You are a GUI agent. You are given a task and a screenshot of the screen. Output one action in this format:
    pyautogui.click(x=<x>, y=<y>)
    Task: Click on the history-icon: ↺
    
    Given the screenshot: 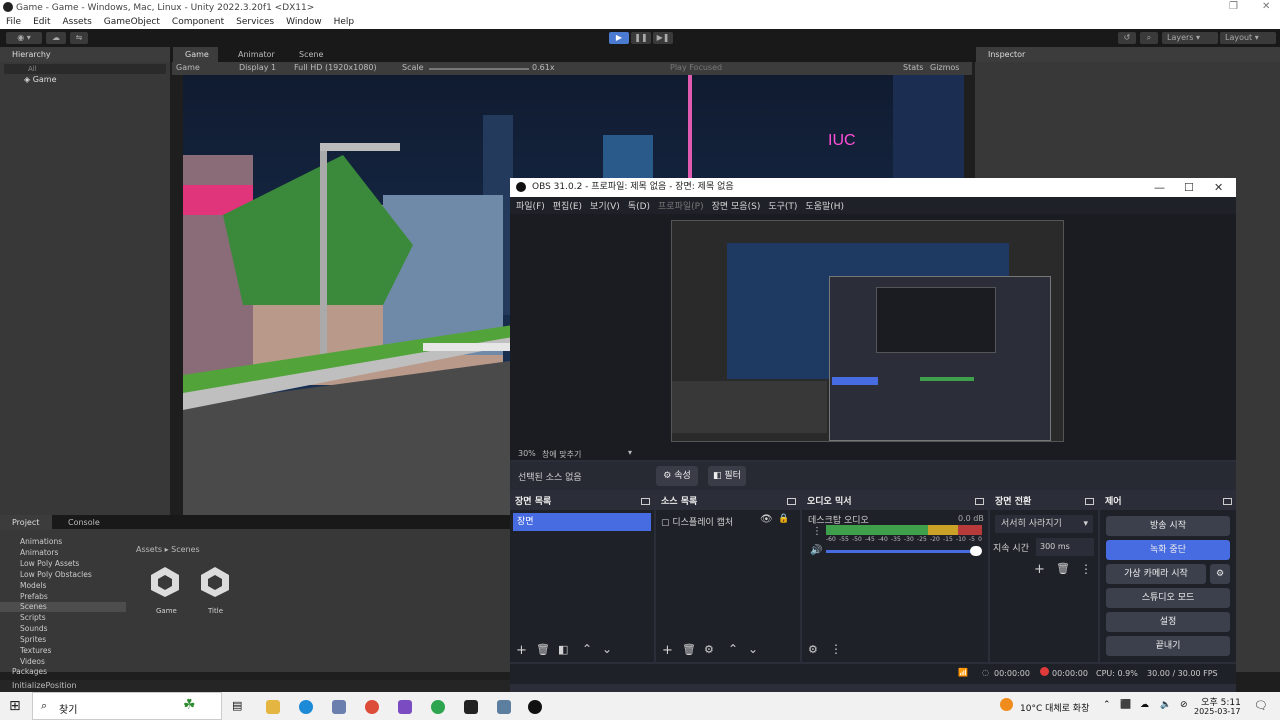 What is the action you would take?
    pyautogui.click(x=1127, y=38)
    